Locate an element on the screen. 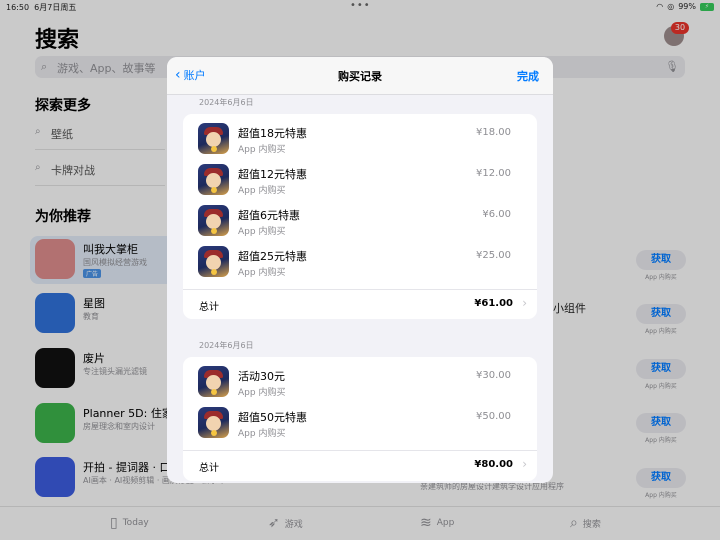 This screenshot has width=720, height=540. item-name: 超值18元特惠 is located at coordinates (272, 133).